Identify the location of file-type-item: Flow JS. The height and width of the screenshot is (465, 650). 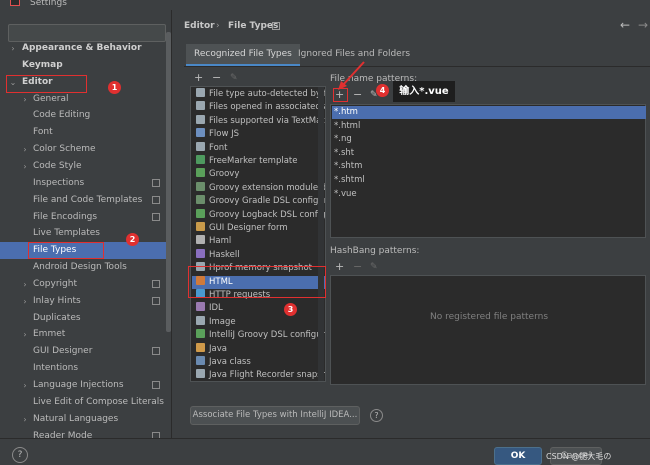
(260, 134).